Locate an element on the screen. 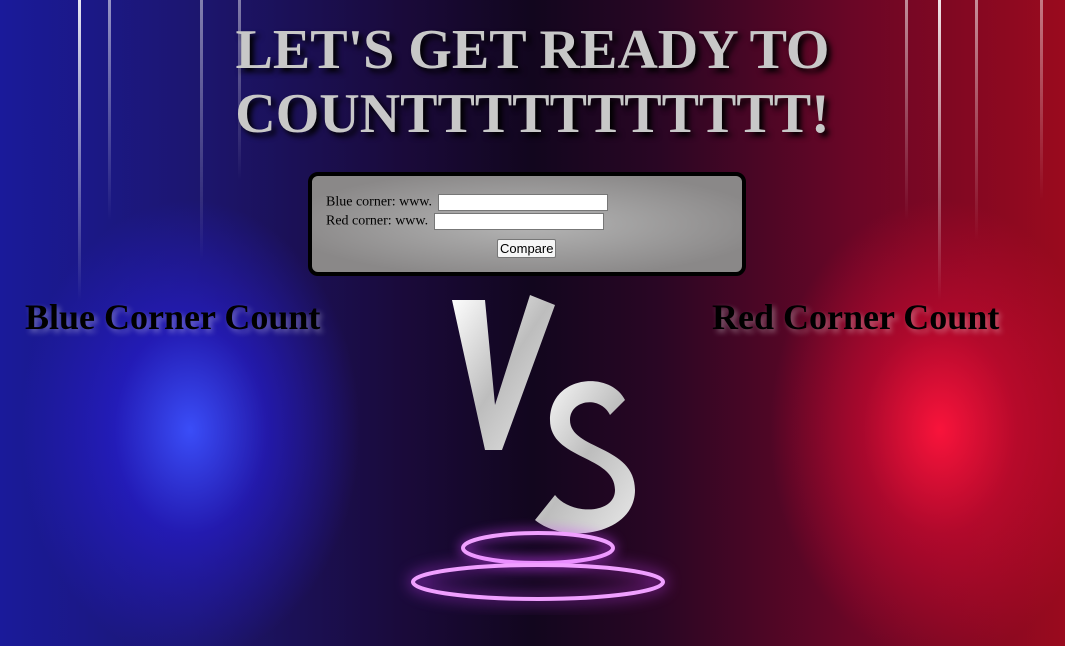 This screenshot has width=1065, height=646. blue-corner-label: Blue corner: www. is located at coordinates (379, 202).